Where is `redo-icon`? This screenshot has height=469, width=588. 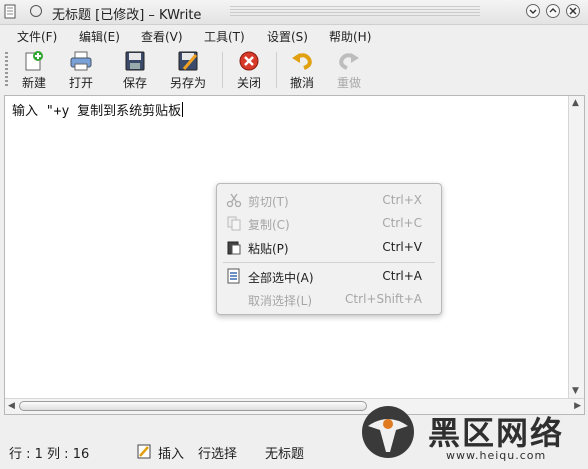 redo-icon is located at coordinates (349, 61).